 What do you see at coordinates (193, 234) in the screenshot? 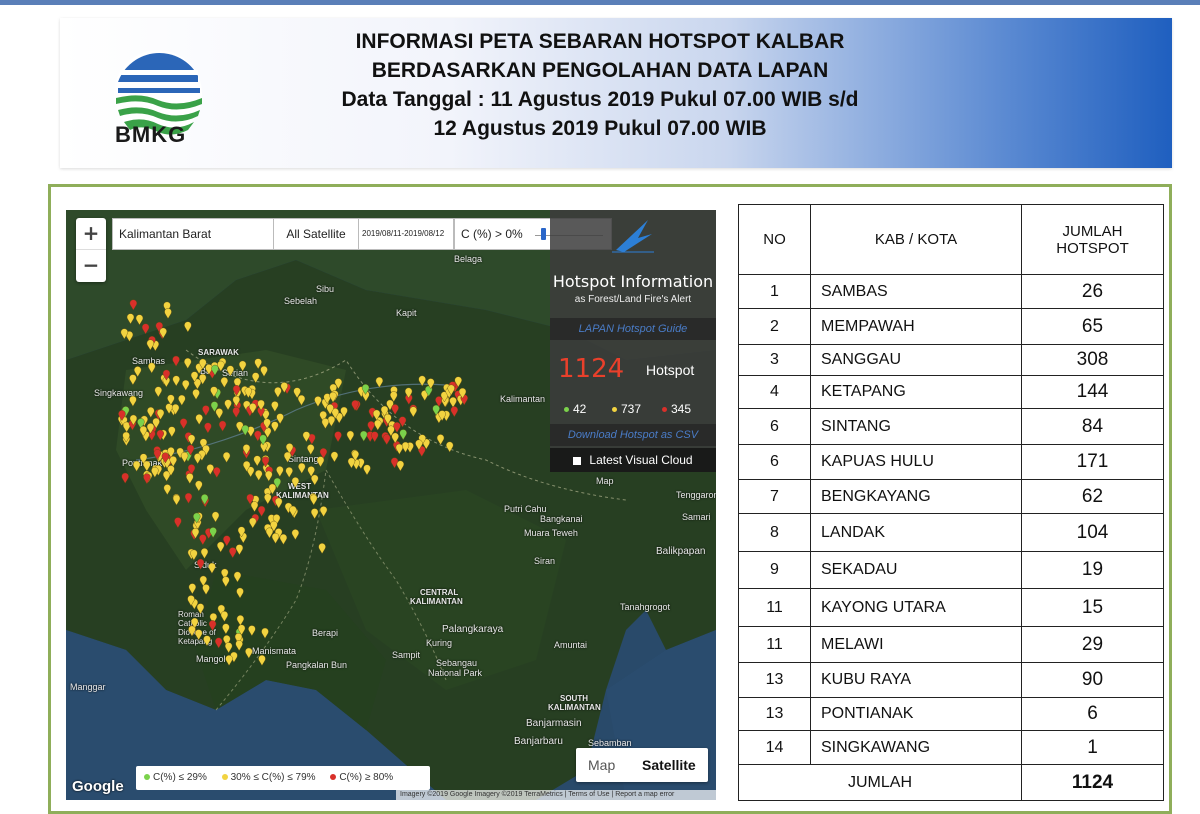
I see `region-select: Kalimantan Barat` at bounding box center [193, 234].